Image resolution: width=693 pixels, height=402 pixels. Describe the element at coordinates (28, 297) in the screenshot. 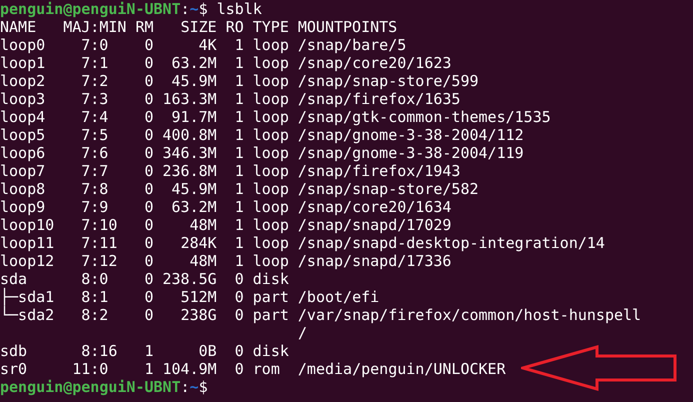

I see `device-name: ├─sda1` at that location.